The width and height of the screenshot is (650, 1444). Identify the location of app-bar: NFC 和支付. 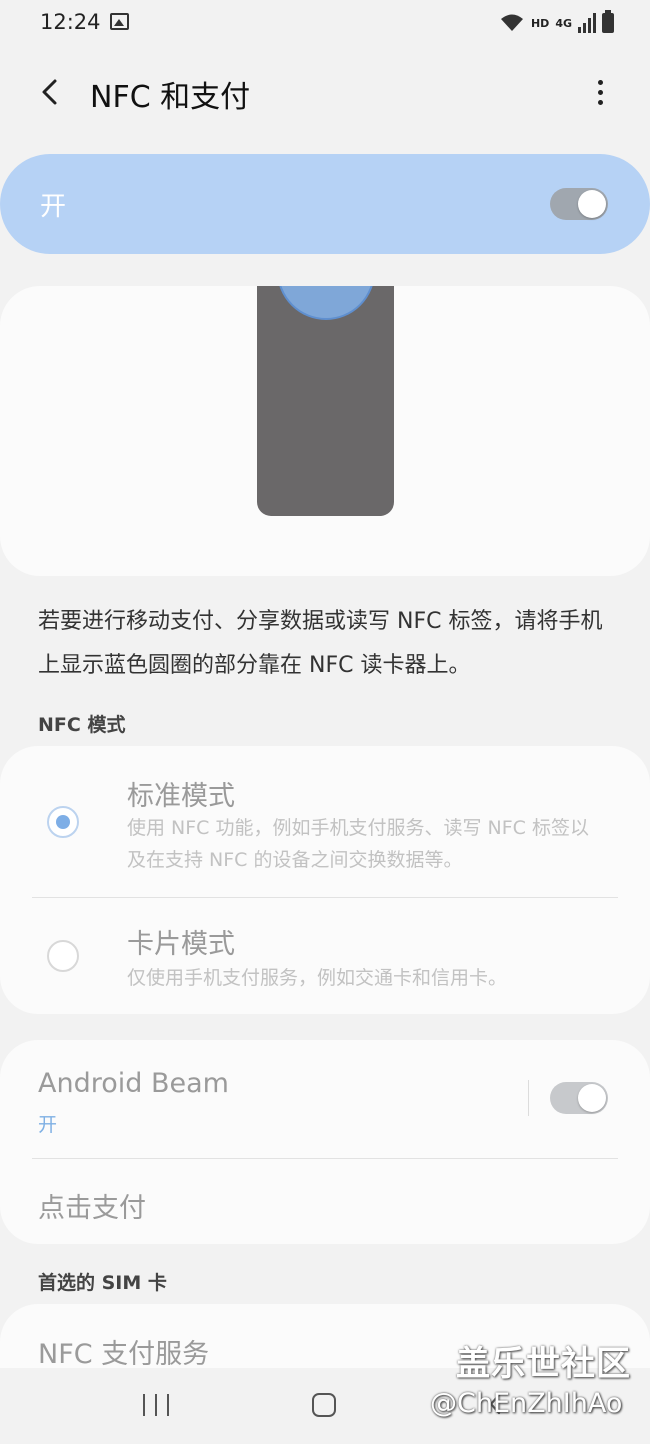
(325, 92).